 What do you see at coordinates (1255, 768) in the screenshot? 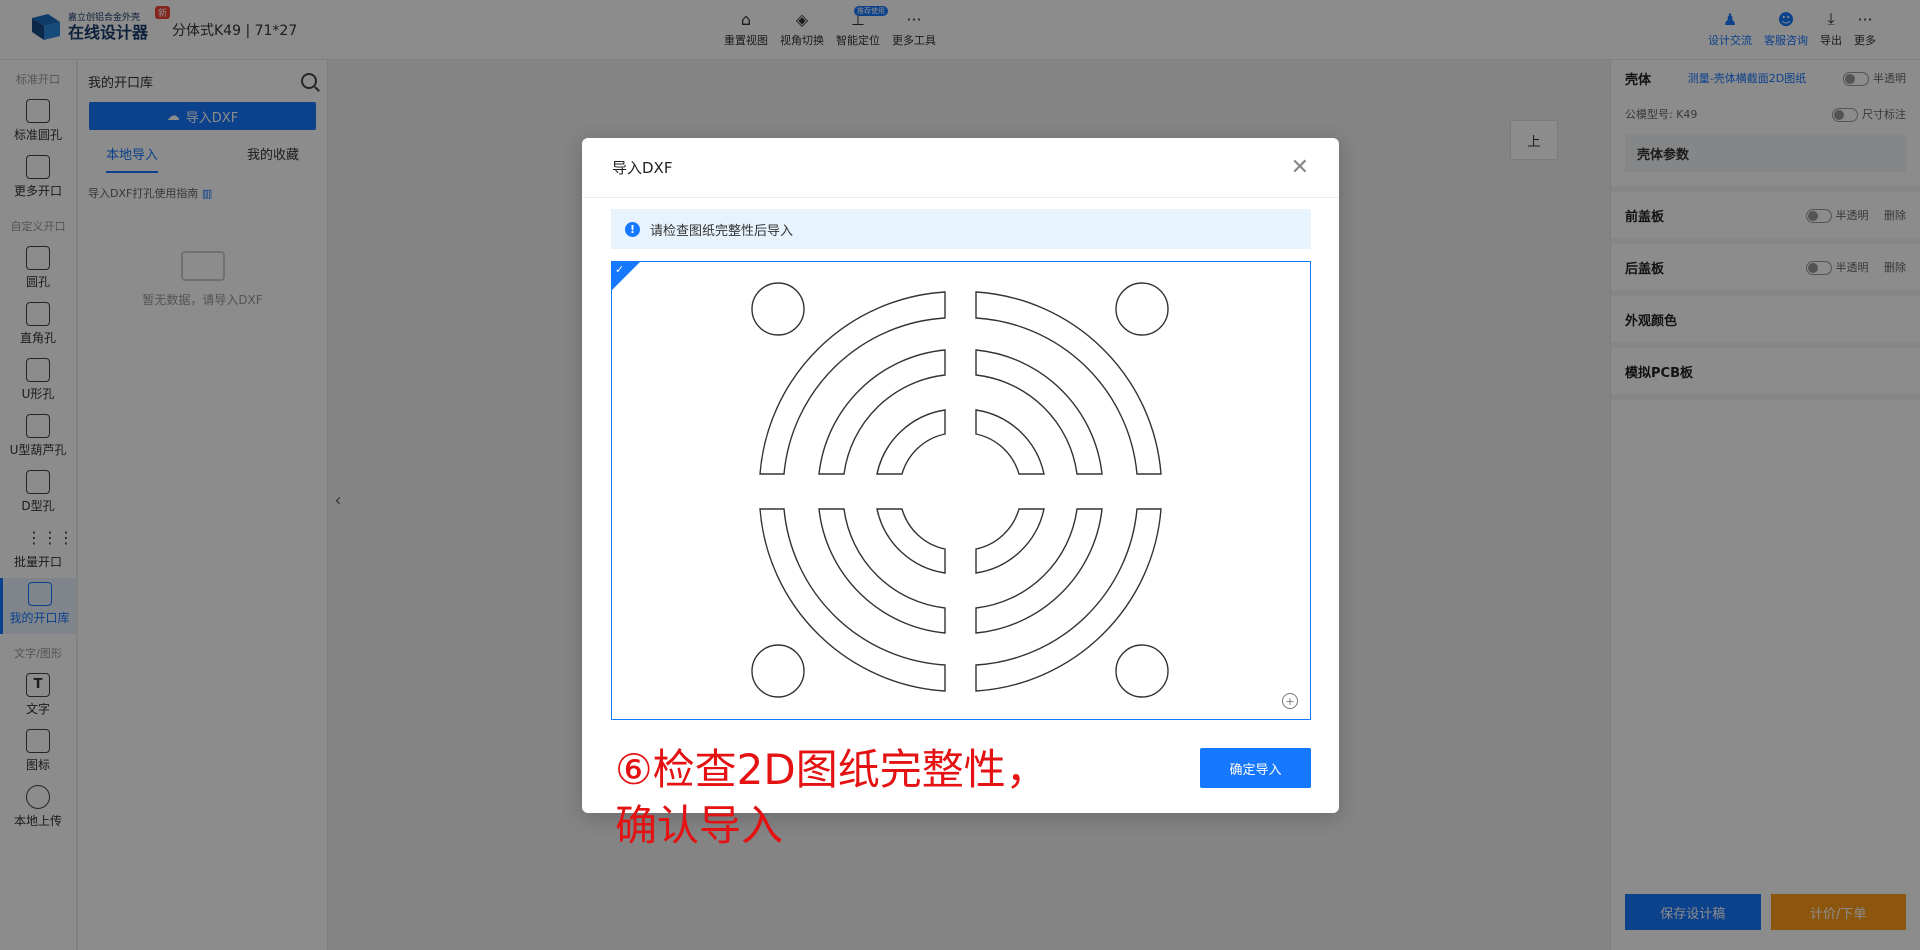
I see `confirm-import-button: 确定导入` at bounding box center [1255, 768].